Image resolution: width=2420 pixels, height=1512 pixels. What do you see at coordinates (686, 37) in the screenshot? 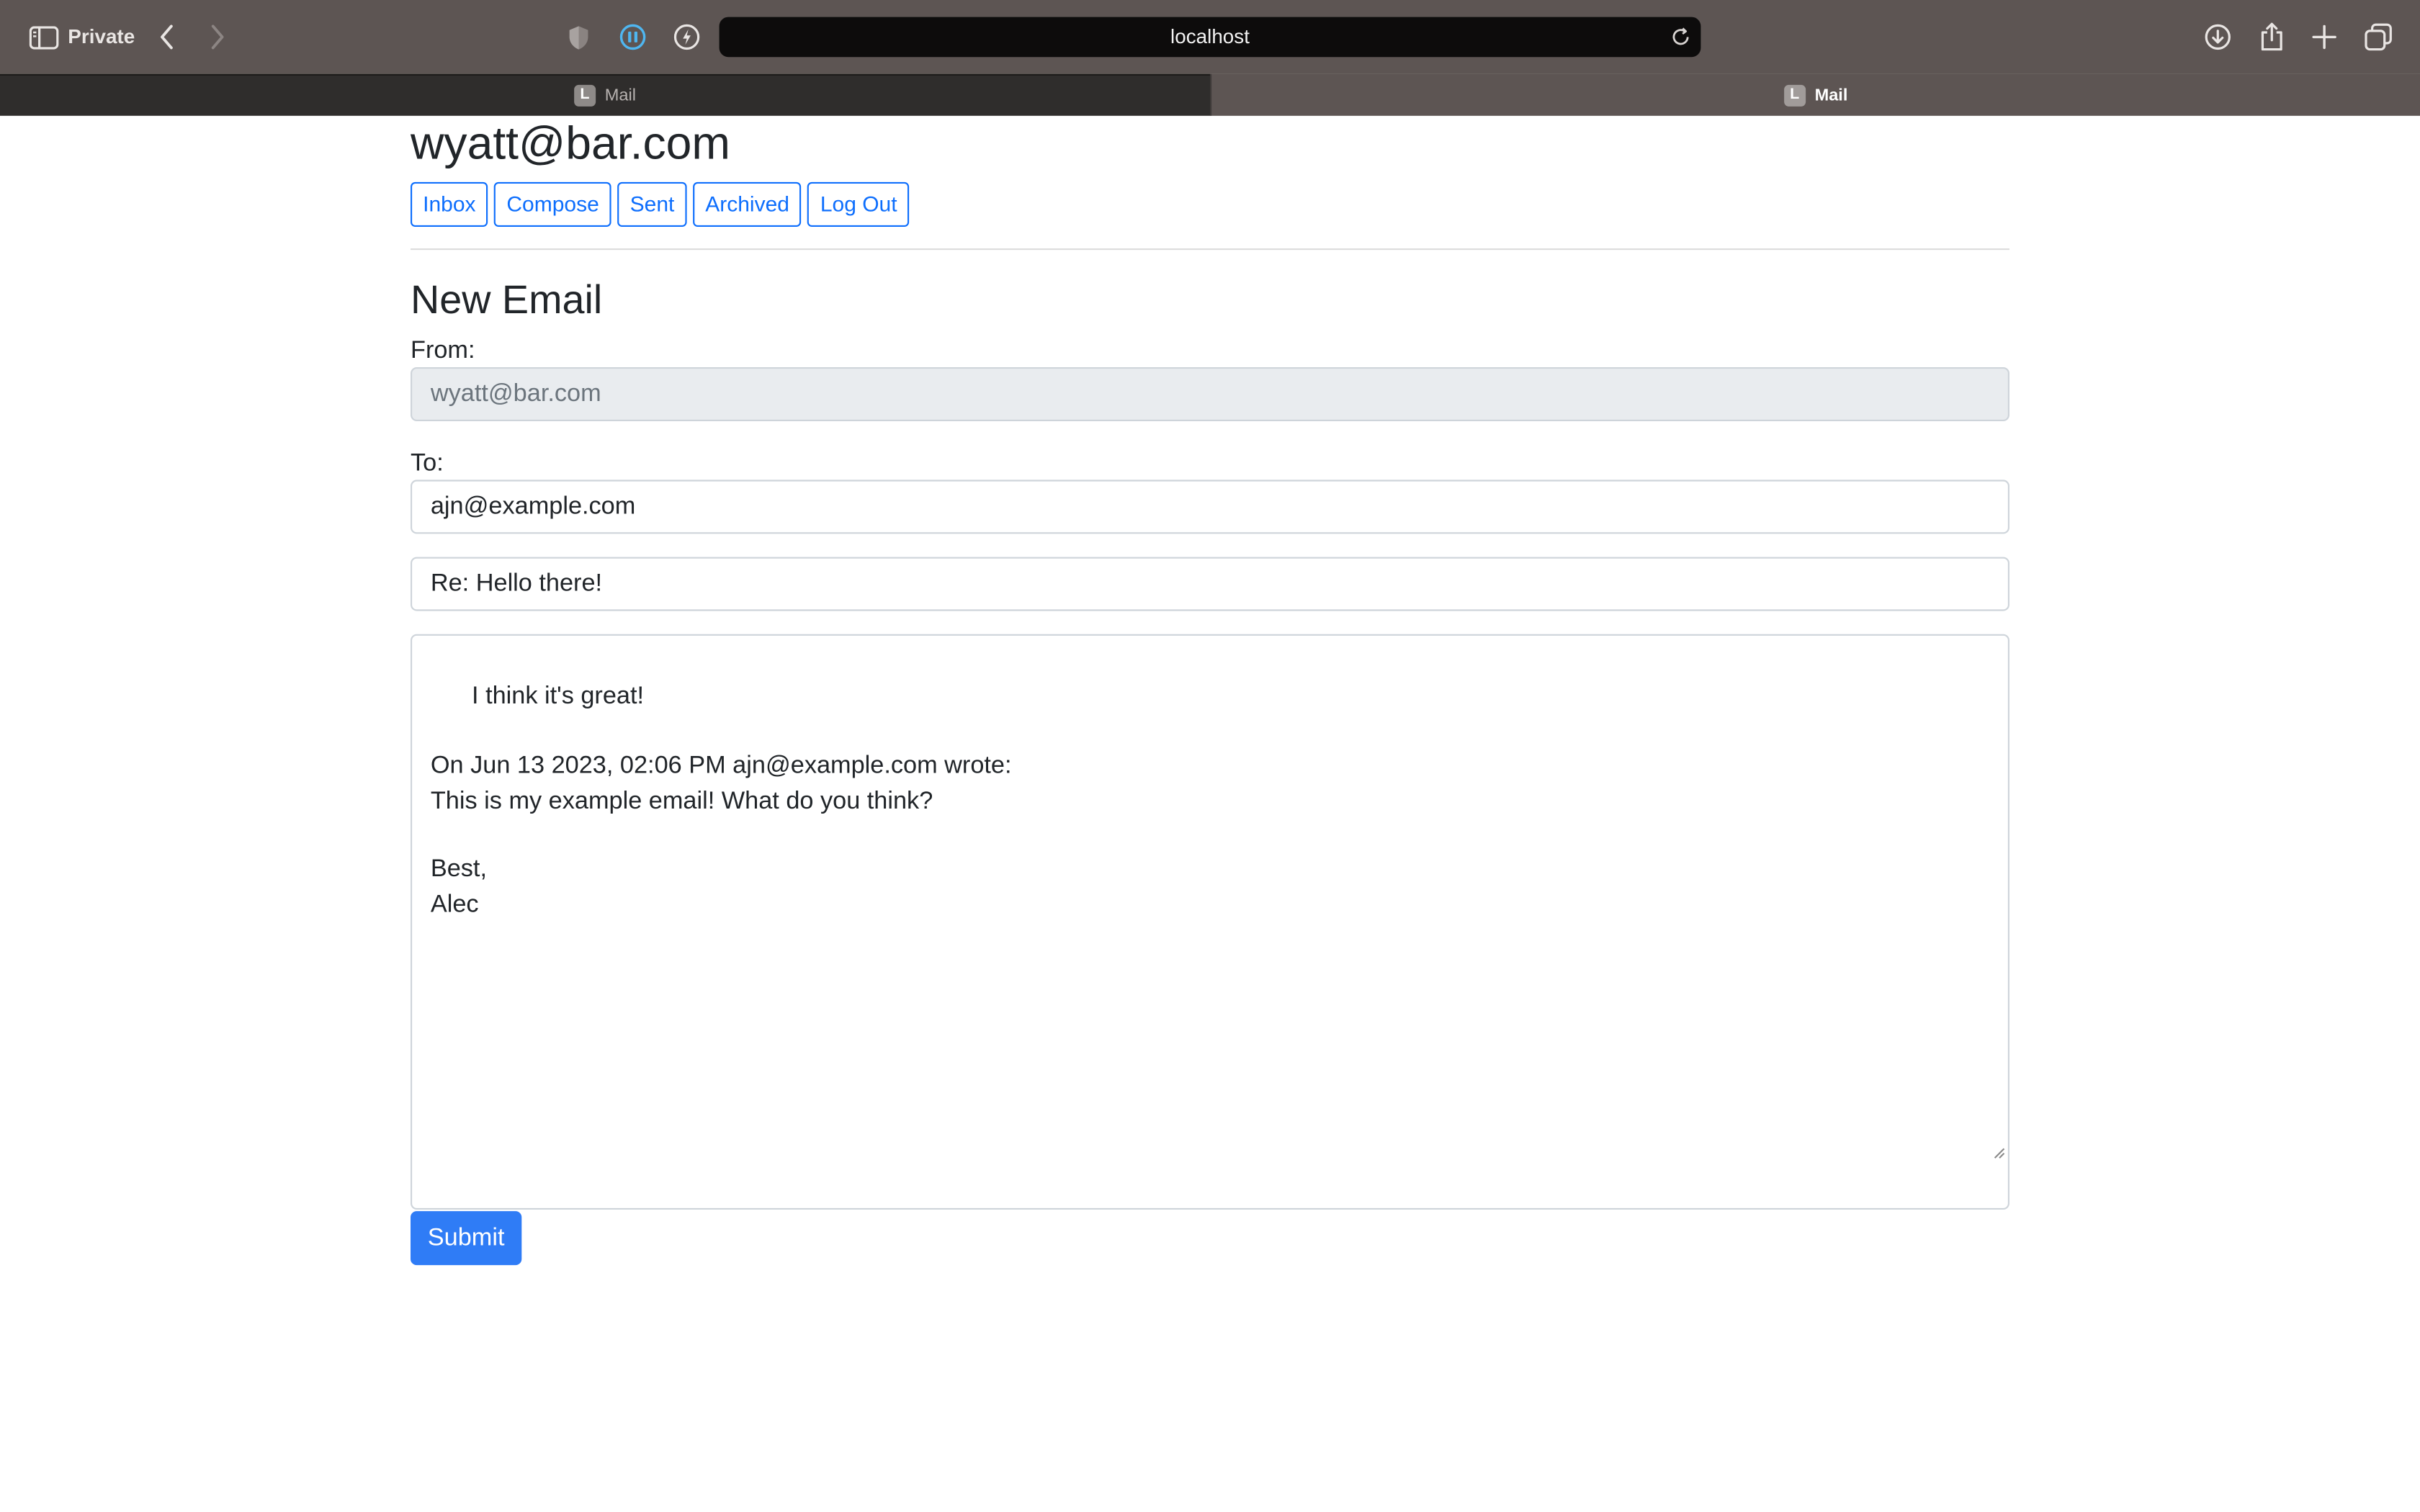
I see `lightning-icon` at bounding box center [686, 37].